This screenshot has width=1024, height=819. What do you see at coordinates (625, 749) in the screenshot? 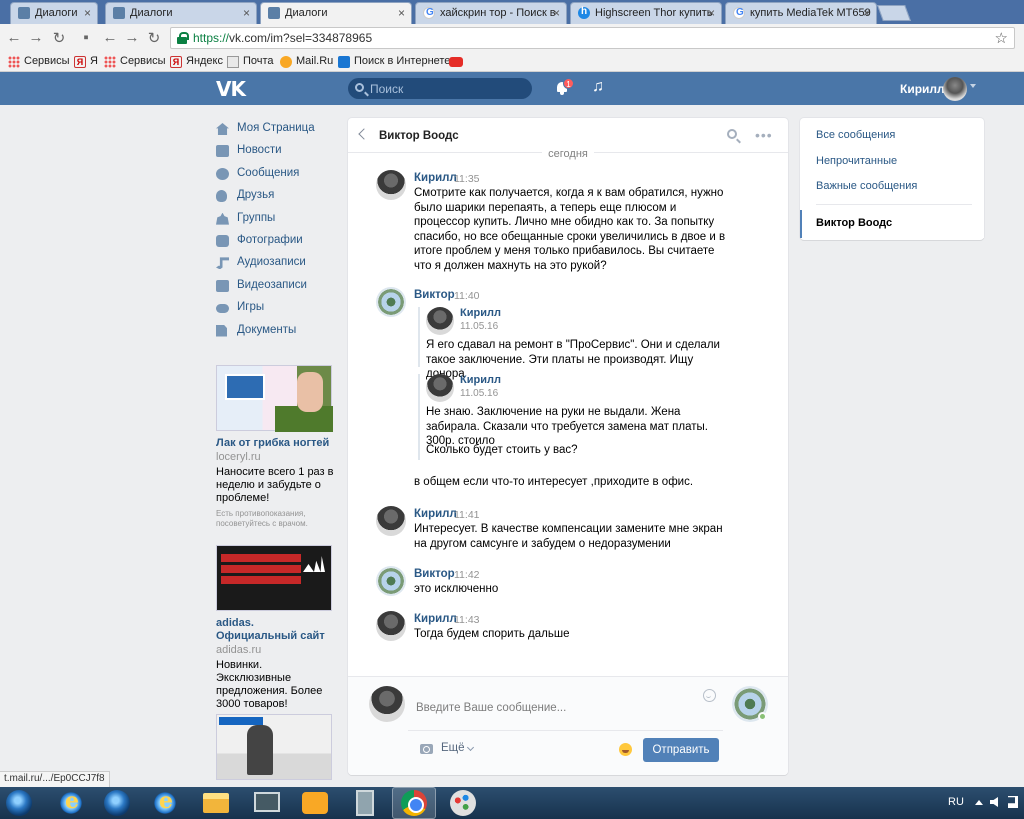
I see `emoji-icon` at bounding box center [625, 749].